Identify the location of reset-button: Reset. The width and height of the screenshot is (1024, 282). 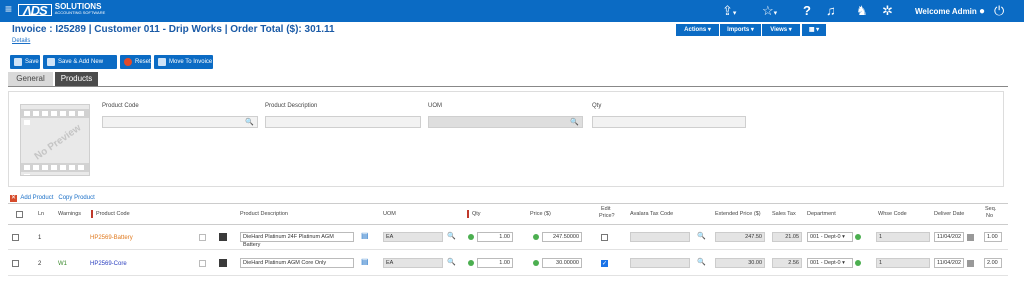
(135, 62).